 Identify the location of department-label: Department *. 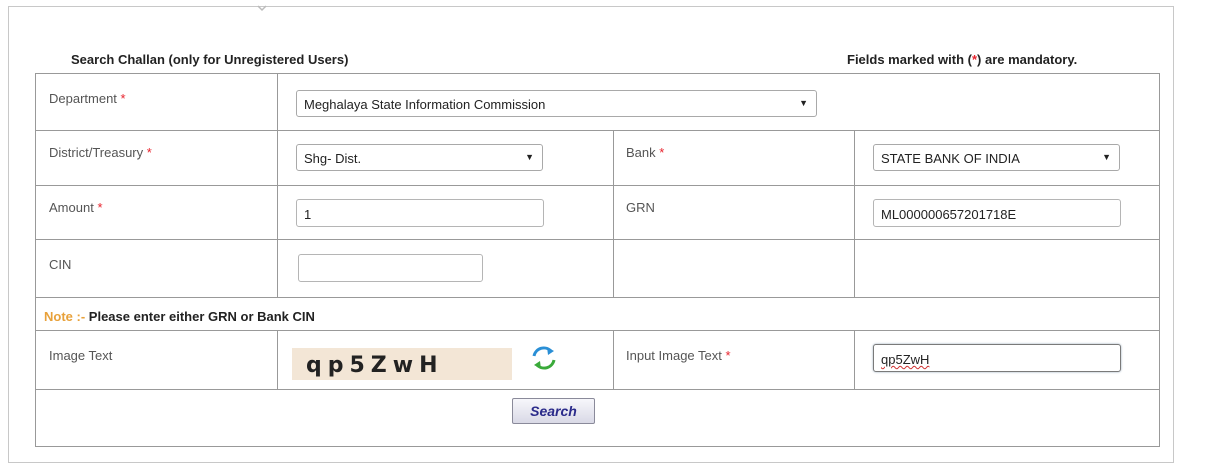
(87, 98).